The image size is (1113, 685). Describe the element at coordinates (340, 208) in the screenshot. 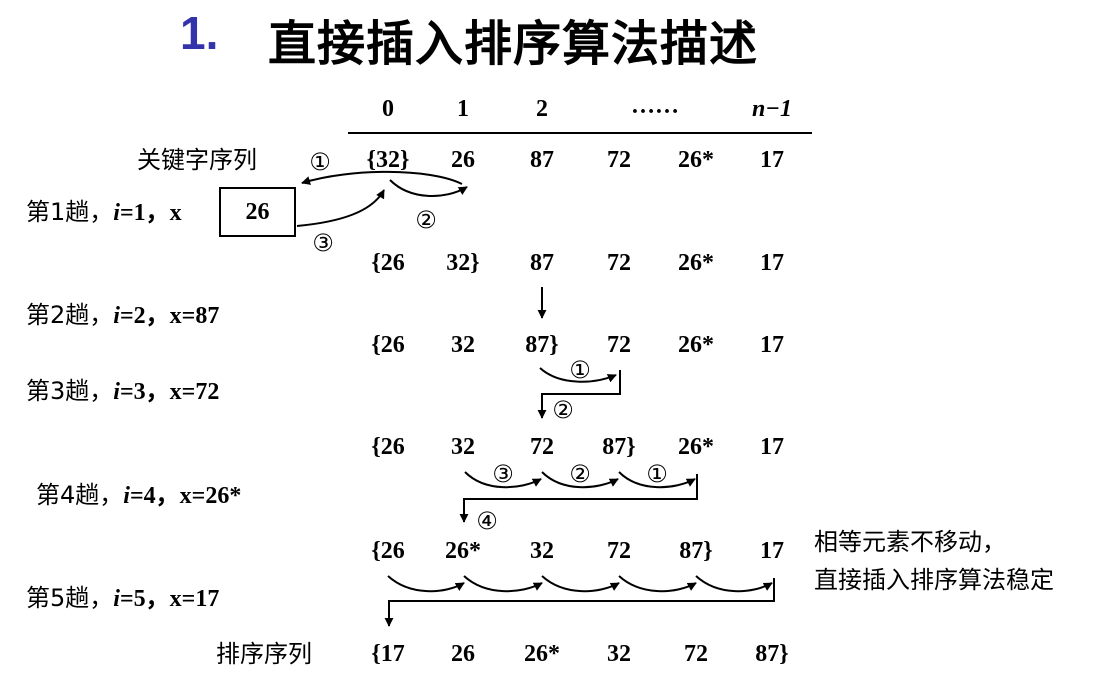

I see `pass-1-arrow-insert` at that location.